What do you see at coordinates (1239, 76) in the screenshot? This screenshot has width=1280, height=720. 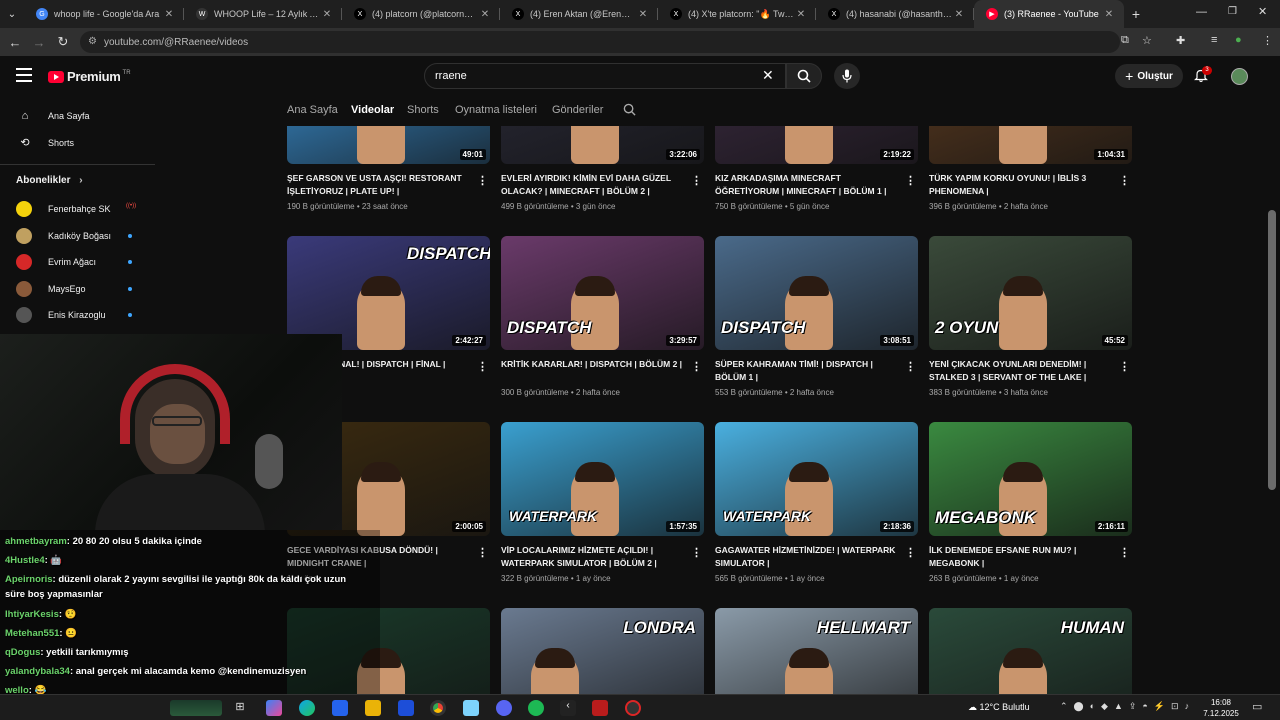 I see `account-avatar` at bounding box center [1239, 76].